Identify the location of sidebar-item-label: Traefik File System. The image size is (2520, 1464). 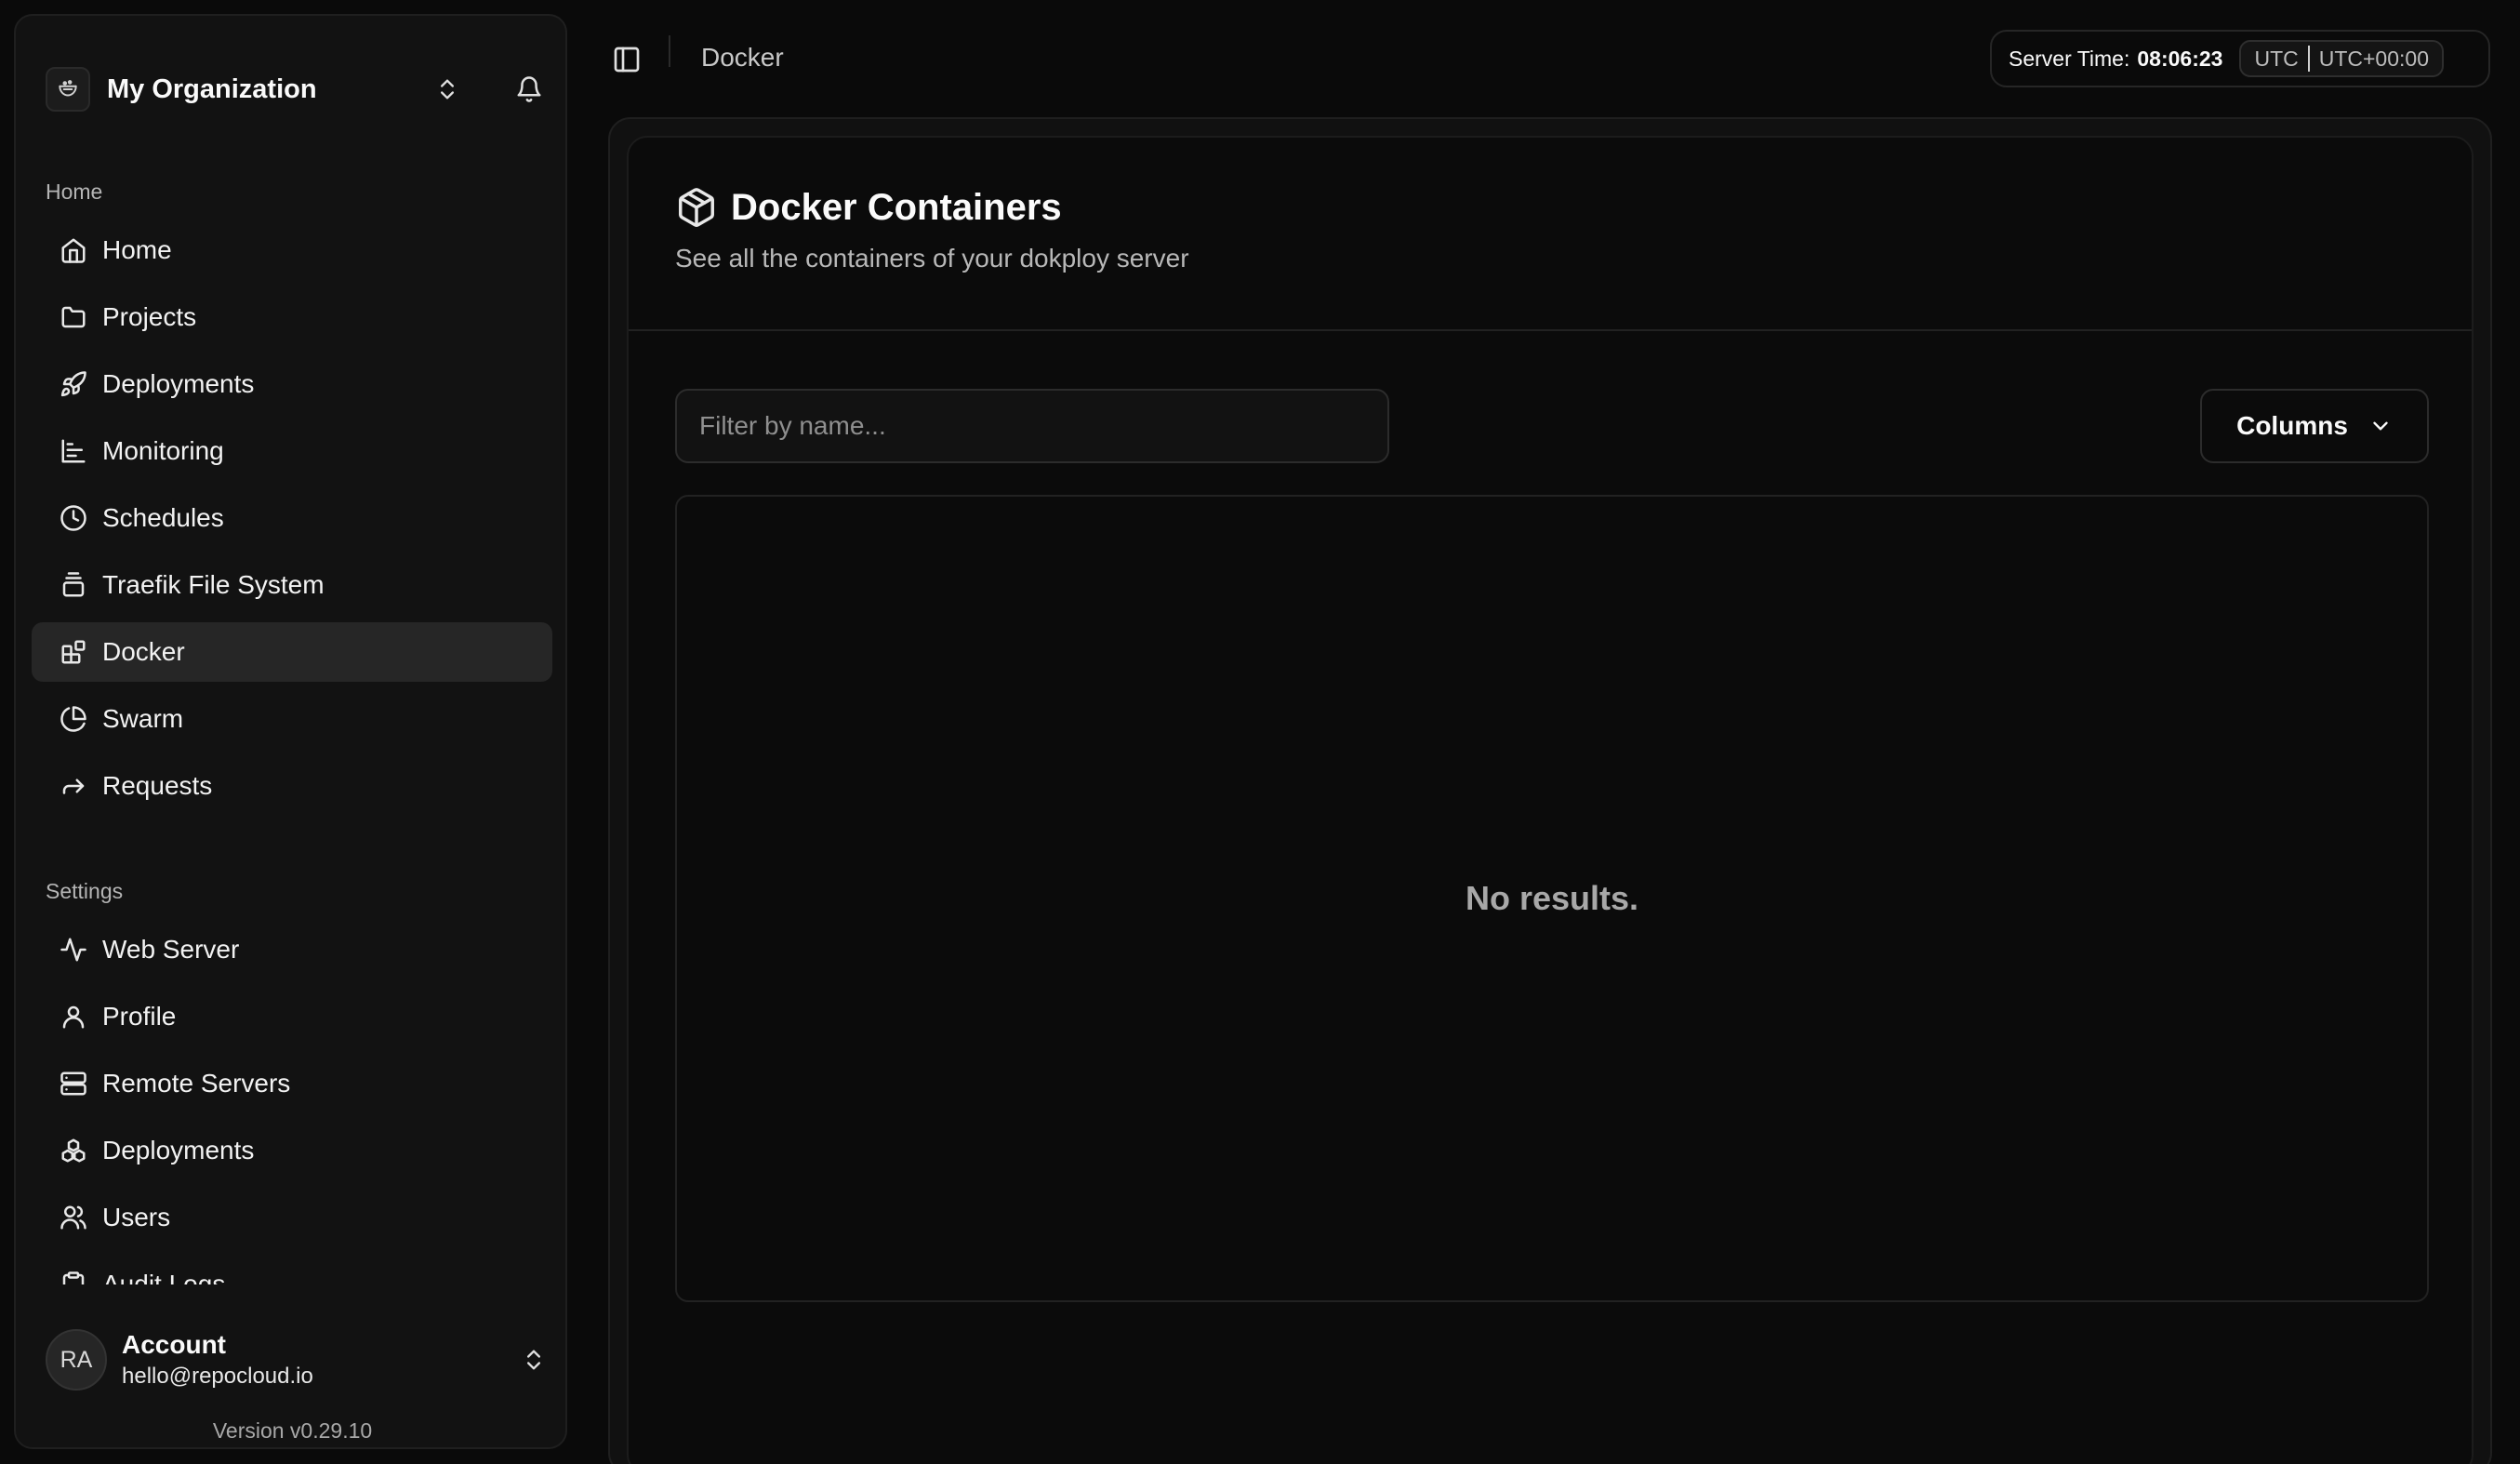
(213, 584).